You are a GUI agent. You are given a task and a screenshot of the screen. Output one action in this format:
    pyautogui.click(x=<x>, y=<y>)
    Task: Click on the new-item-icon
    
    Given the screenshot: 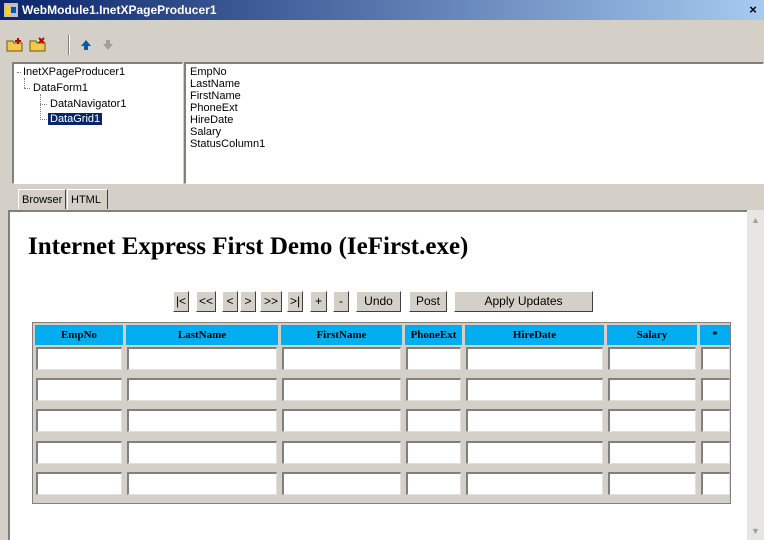 What is the action you would take?
    pyautogui.click(x=15, y=45)
    